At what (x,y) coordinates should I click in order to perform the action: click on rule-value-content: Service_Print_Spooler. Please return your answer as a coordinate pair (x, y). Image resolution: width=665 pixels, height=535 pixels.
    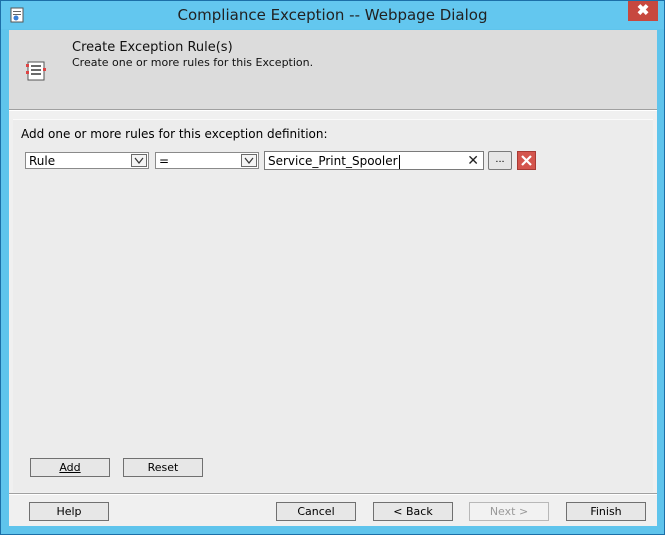
    Looking at the image, I should click on (333, 161).